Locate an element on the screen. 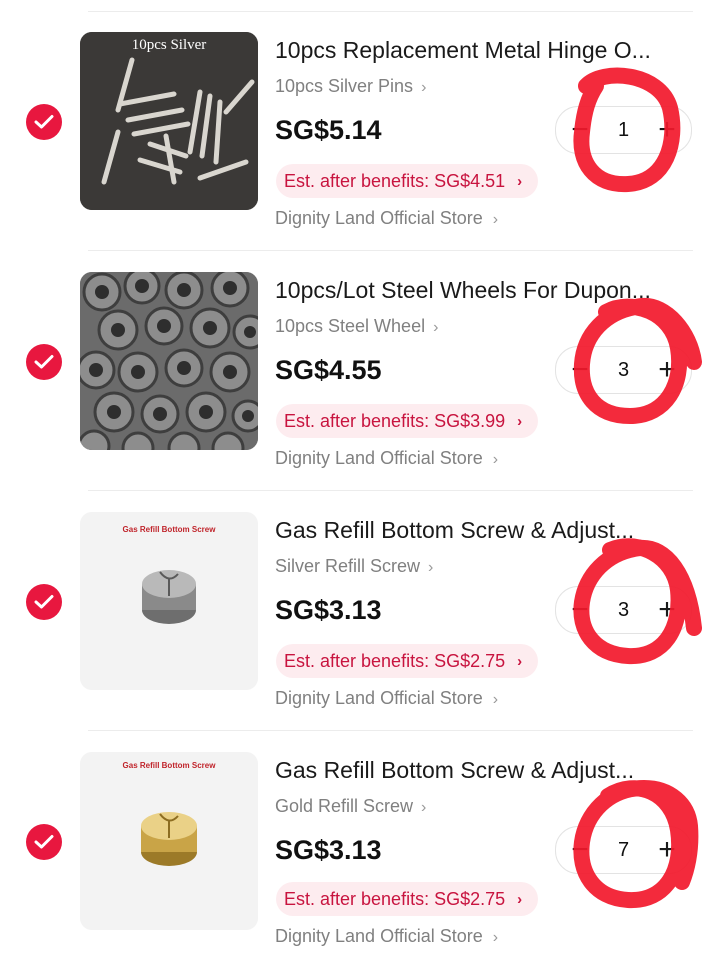  variant-selector: 10pcs Silver Pins › is located at coordinates (350, 86).